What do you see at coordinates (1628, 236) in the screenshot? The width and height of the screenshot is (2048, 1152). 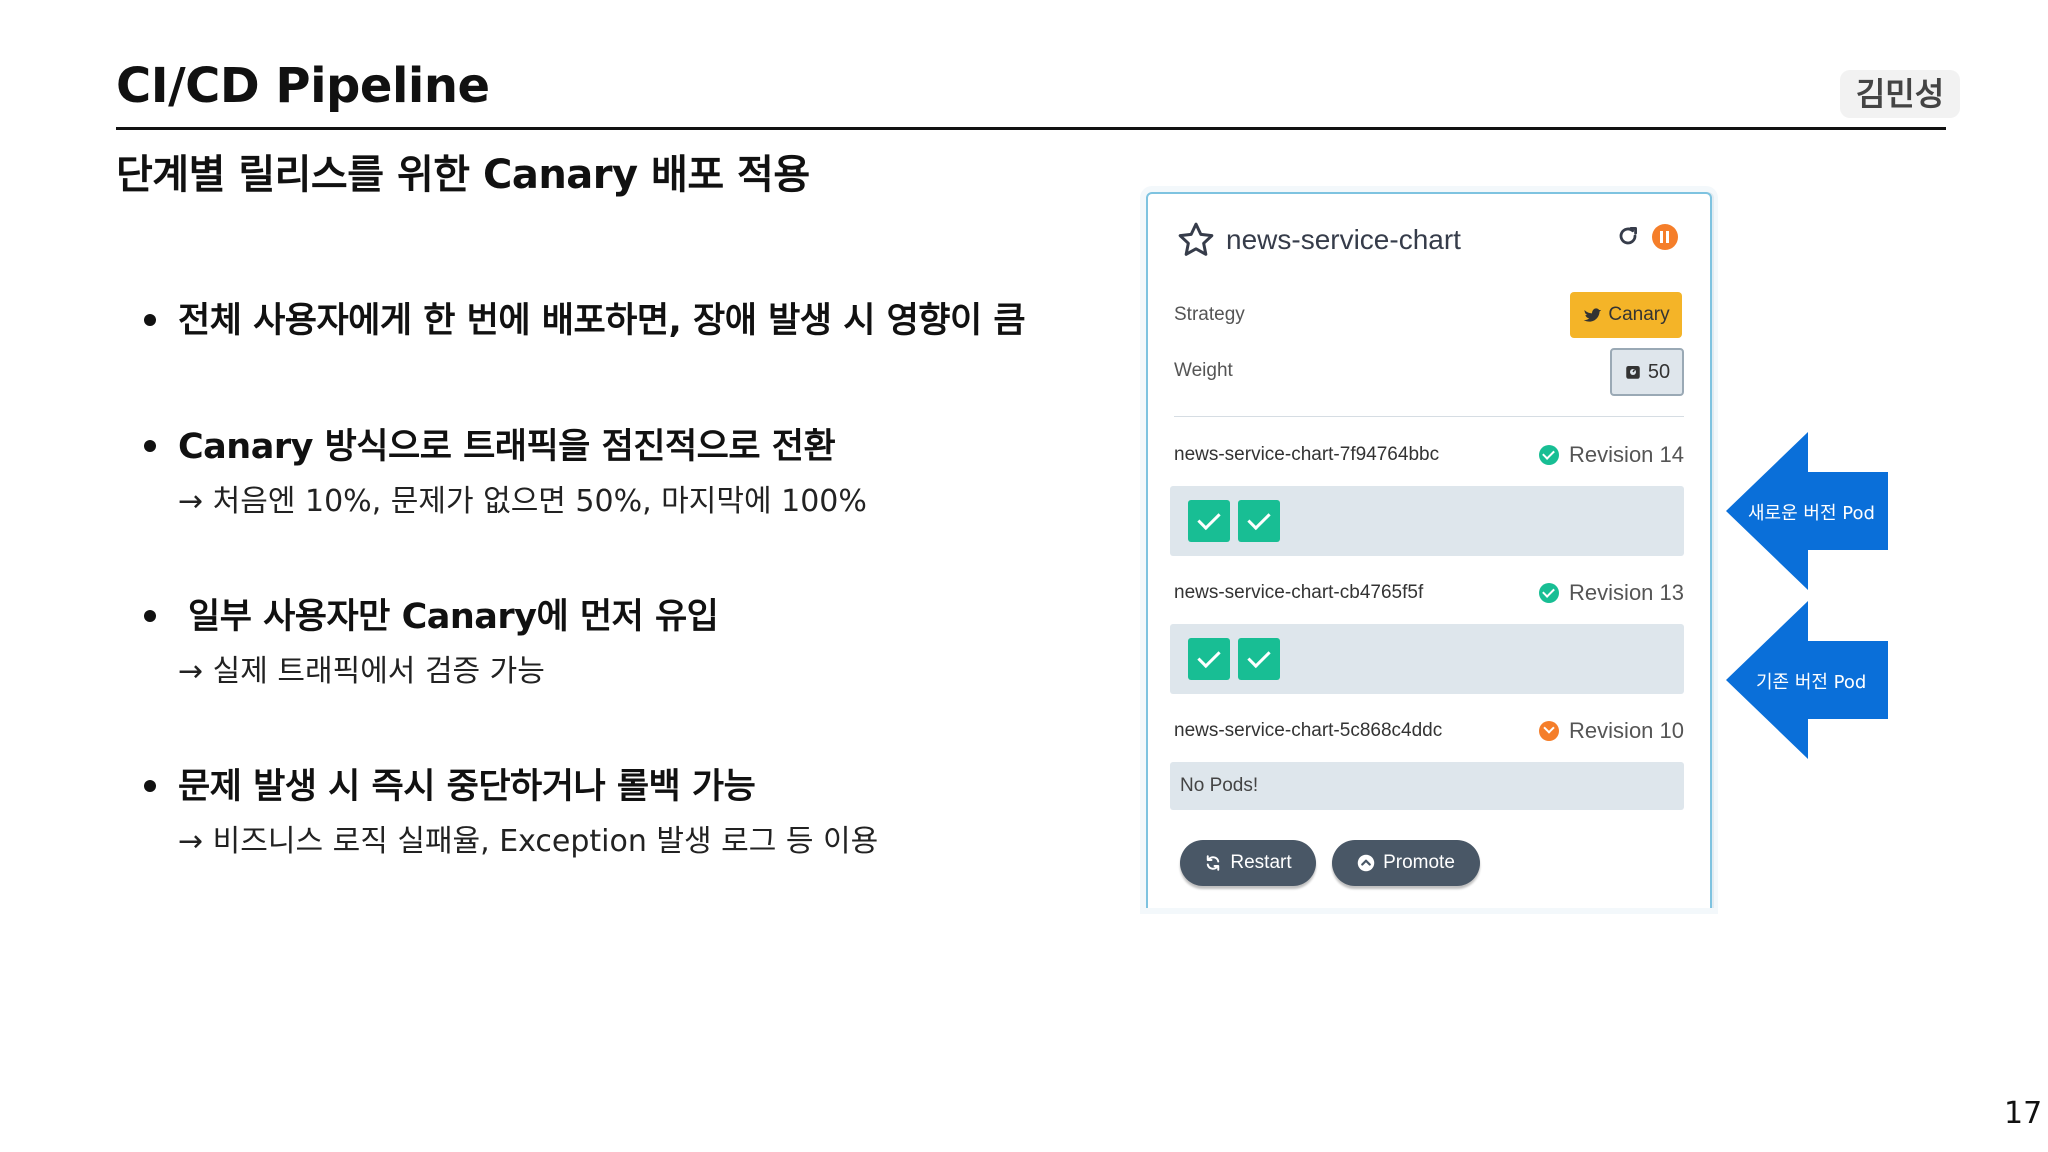 I see `refresh-icon` at bounding box center [1628, 236].